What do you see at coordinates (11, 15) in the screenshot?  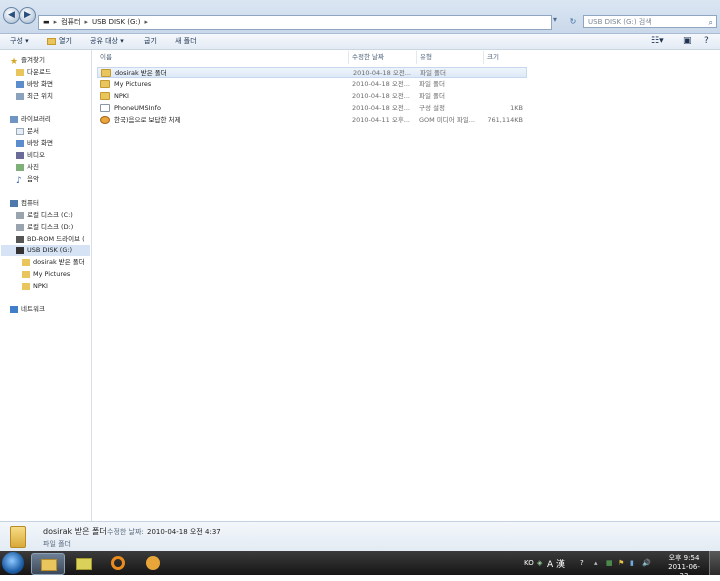 I see `back-button: ◀` at bounding box center [11, 15].